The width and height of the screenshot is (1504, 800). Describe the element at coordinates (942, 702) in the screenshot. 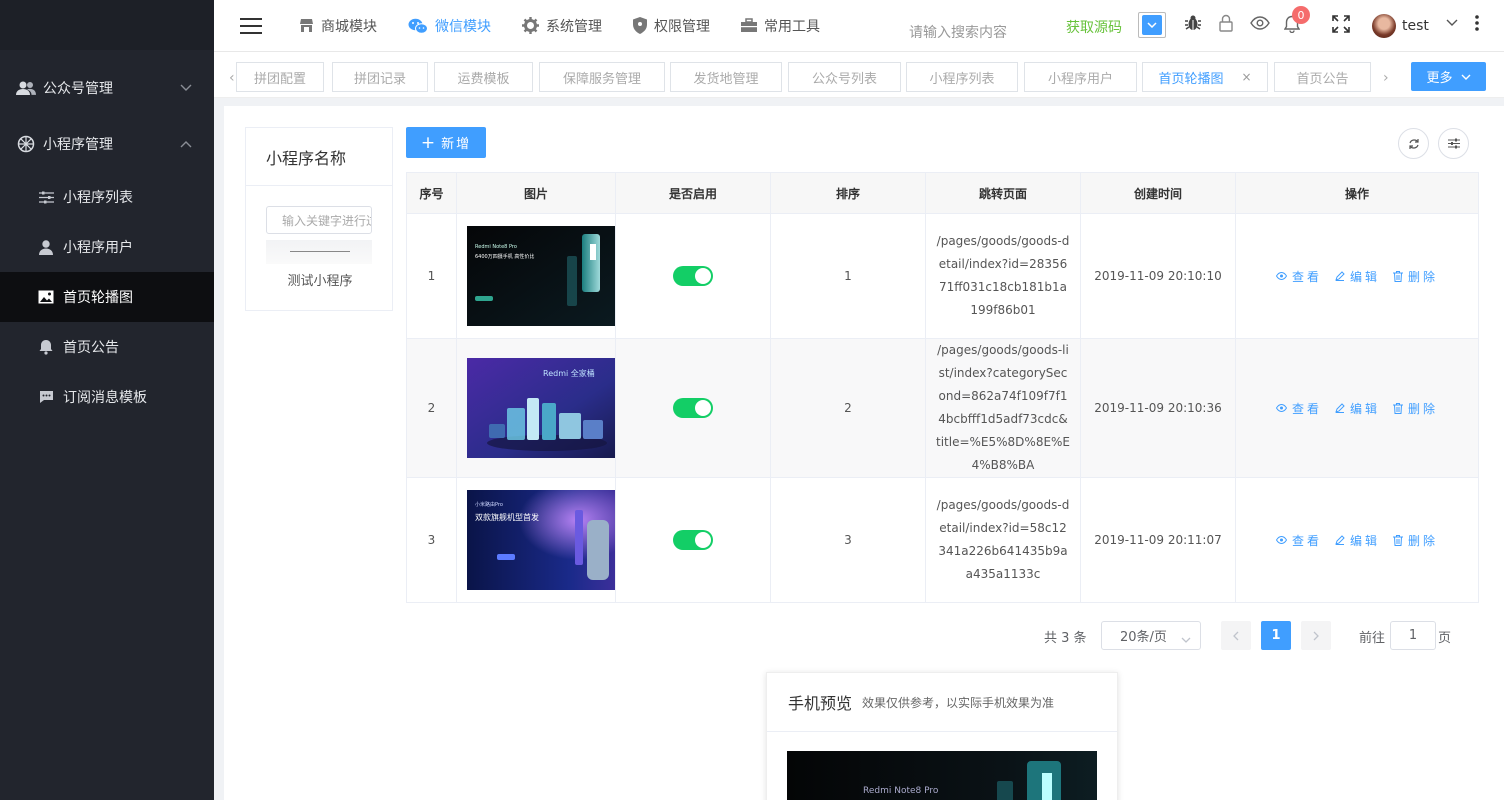

I see `phone-preview-header: 手机预览 效果仅供参考，以实际手机效果为准` at that location.